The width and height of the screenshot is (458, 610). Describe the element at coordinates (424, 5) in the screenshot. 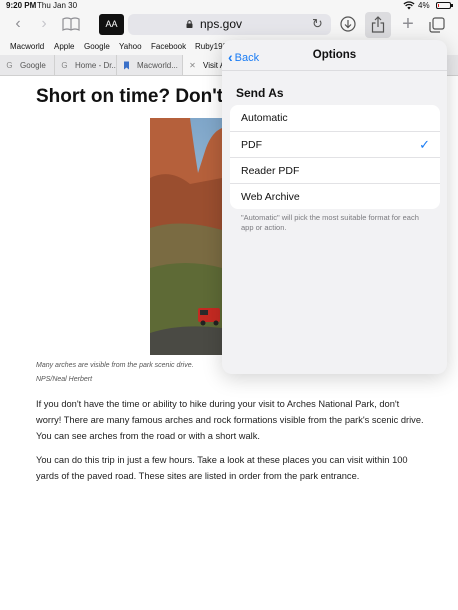

I see `battery-percent: 4%` at that location.